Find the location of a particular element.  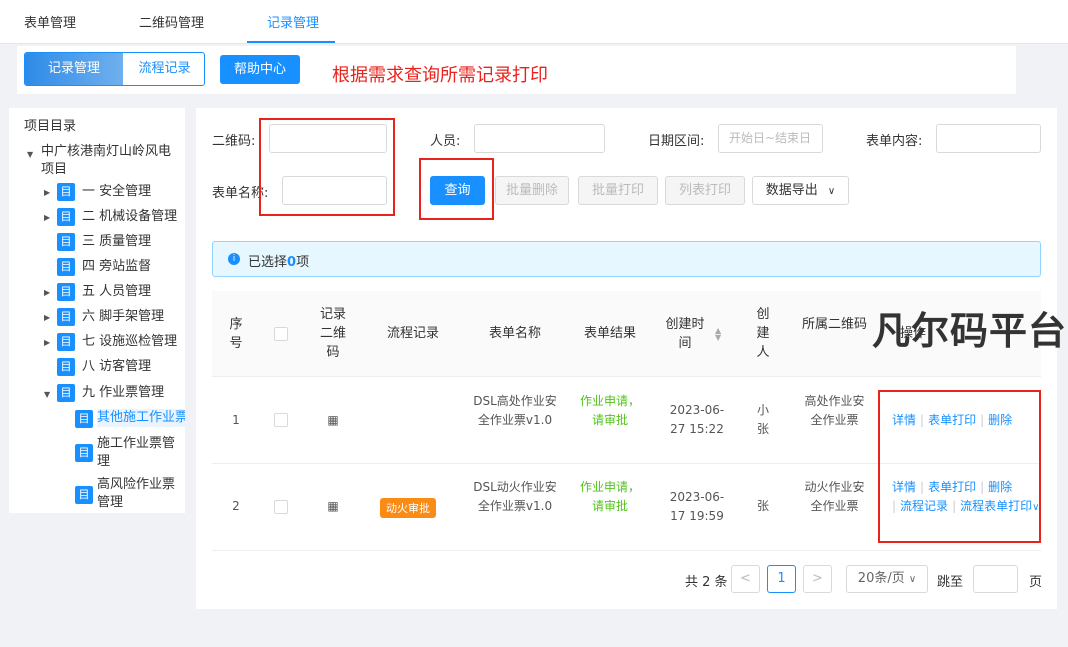

tree-subitem-other-ticket: 其他施工作业票 is located at coordinates (141, 418).